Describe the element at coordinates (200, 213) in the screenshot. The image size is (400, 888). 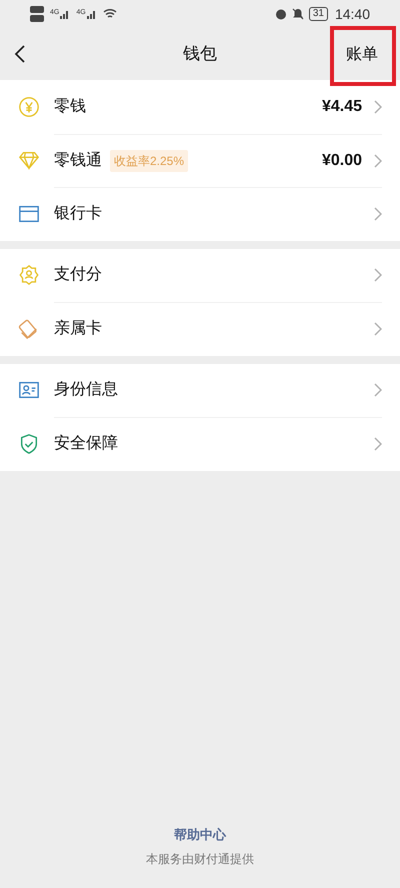
I see `menu-row: 银行卡` at that location.